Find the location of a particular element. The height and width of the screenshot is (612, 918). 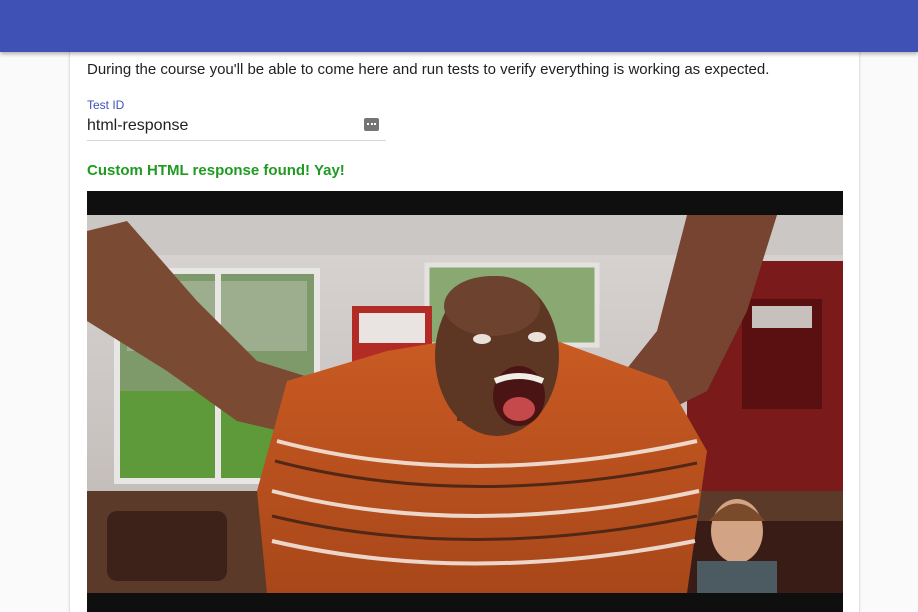

app-bar is located at coordinates (459, 26).